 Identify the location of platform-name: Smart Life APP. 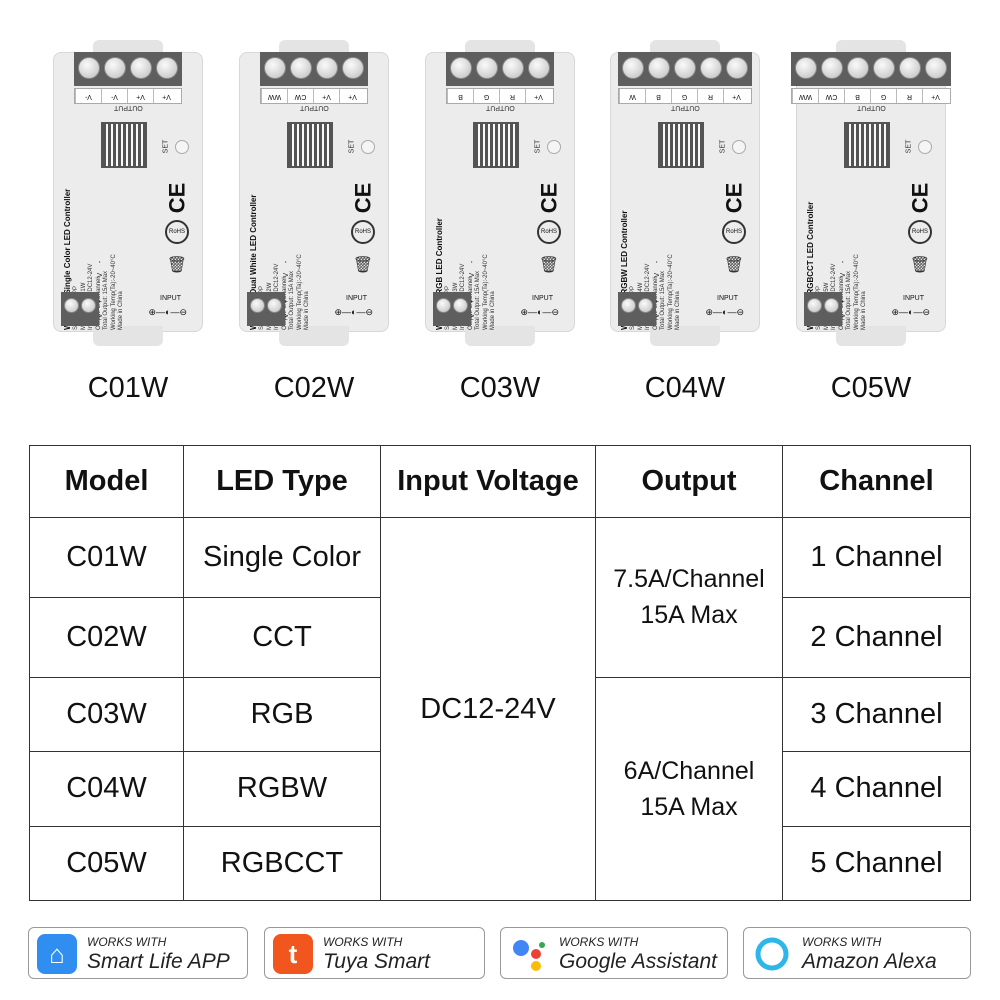
(158, 961).